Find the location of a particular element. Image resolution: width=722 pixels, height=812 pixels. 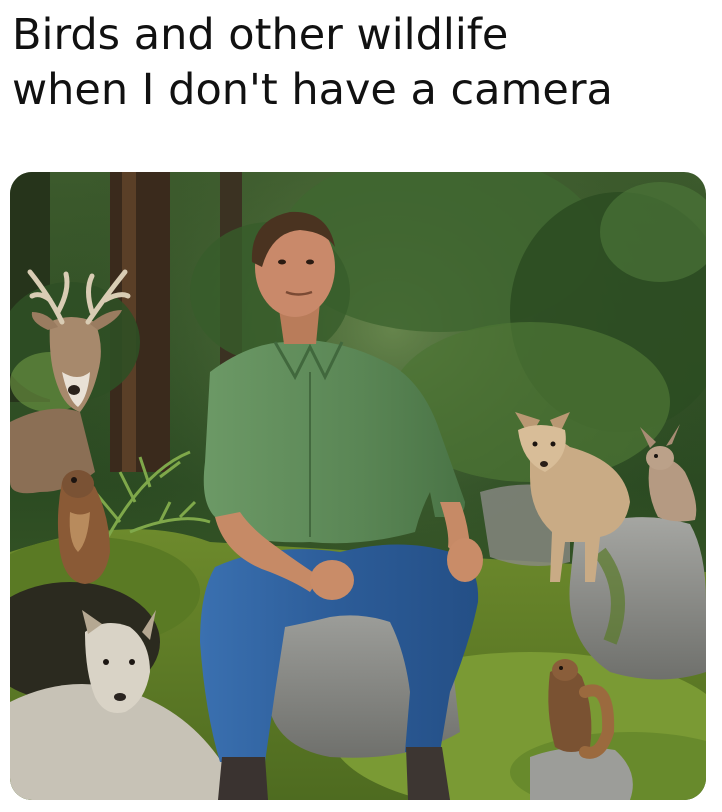

caption-line-1: Birds and other wildlife is located at coordinates (260, 35).